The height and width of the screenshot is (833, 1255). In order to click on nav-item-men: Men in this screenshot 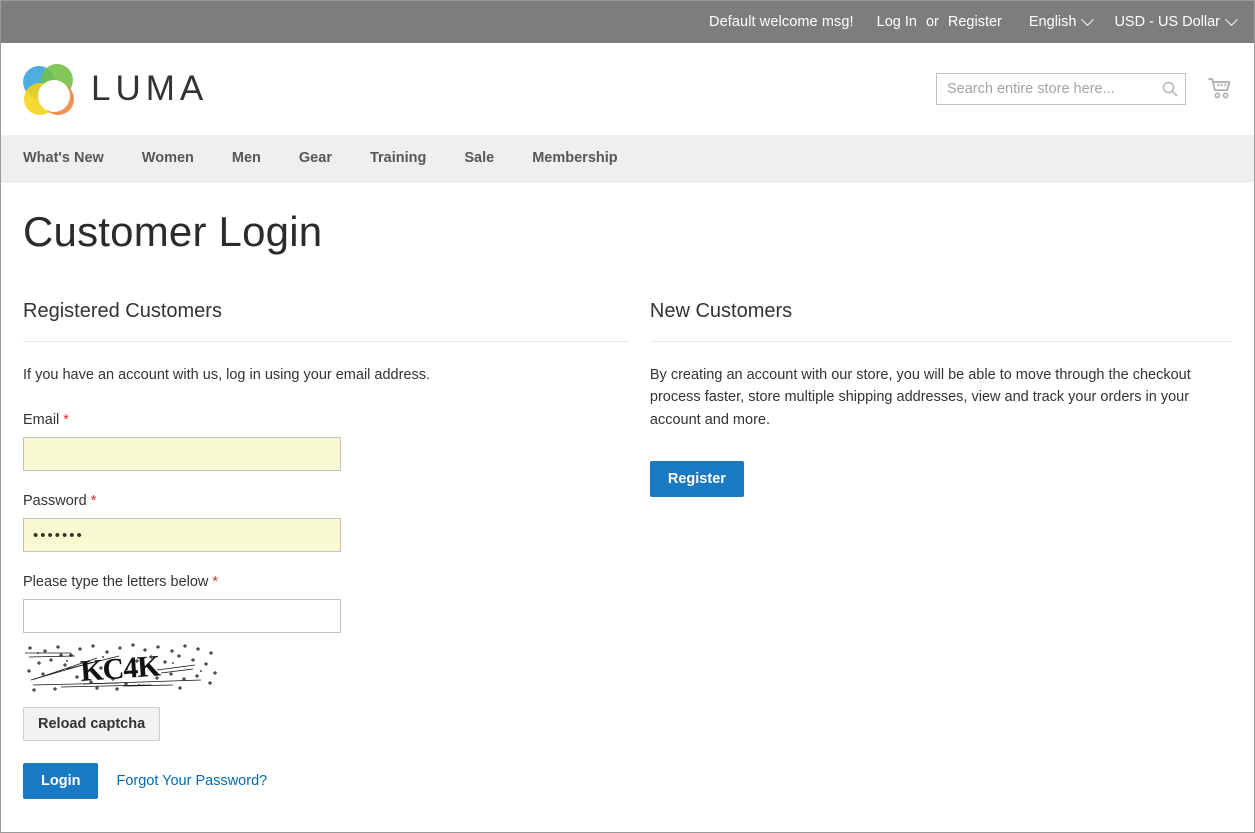, I will do `click(246, 158)`.